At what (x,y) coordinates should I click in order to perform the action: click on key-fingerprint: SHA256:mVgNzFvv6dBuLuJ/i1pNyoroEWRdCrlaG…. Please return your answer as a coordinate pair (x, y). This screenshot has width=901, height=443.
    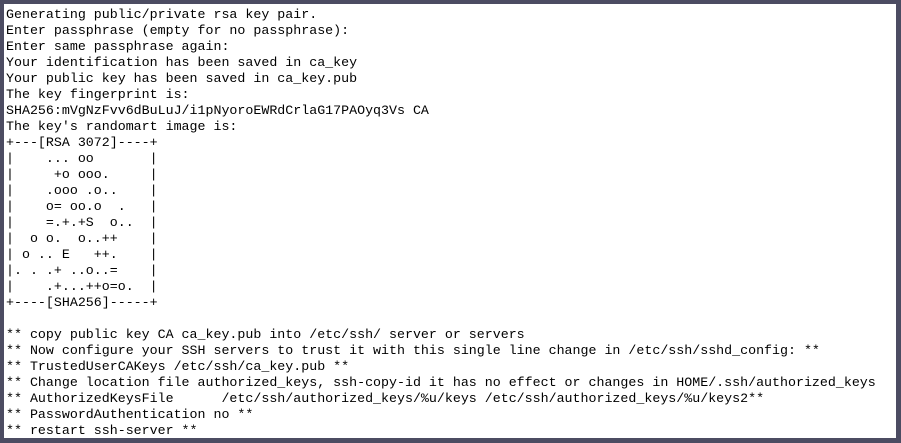
    Looking at the image, I should click on (217, 110).